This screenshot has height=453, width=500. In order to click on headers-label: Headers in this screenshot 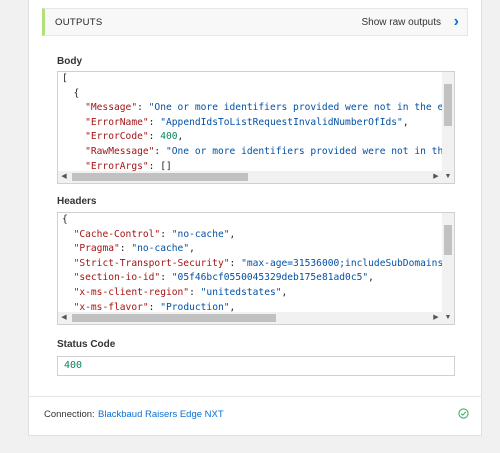, I will do `click(77, 201)`.